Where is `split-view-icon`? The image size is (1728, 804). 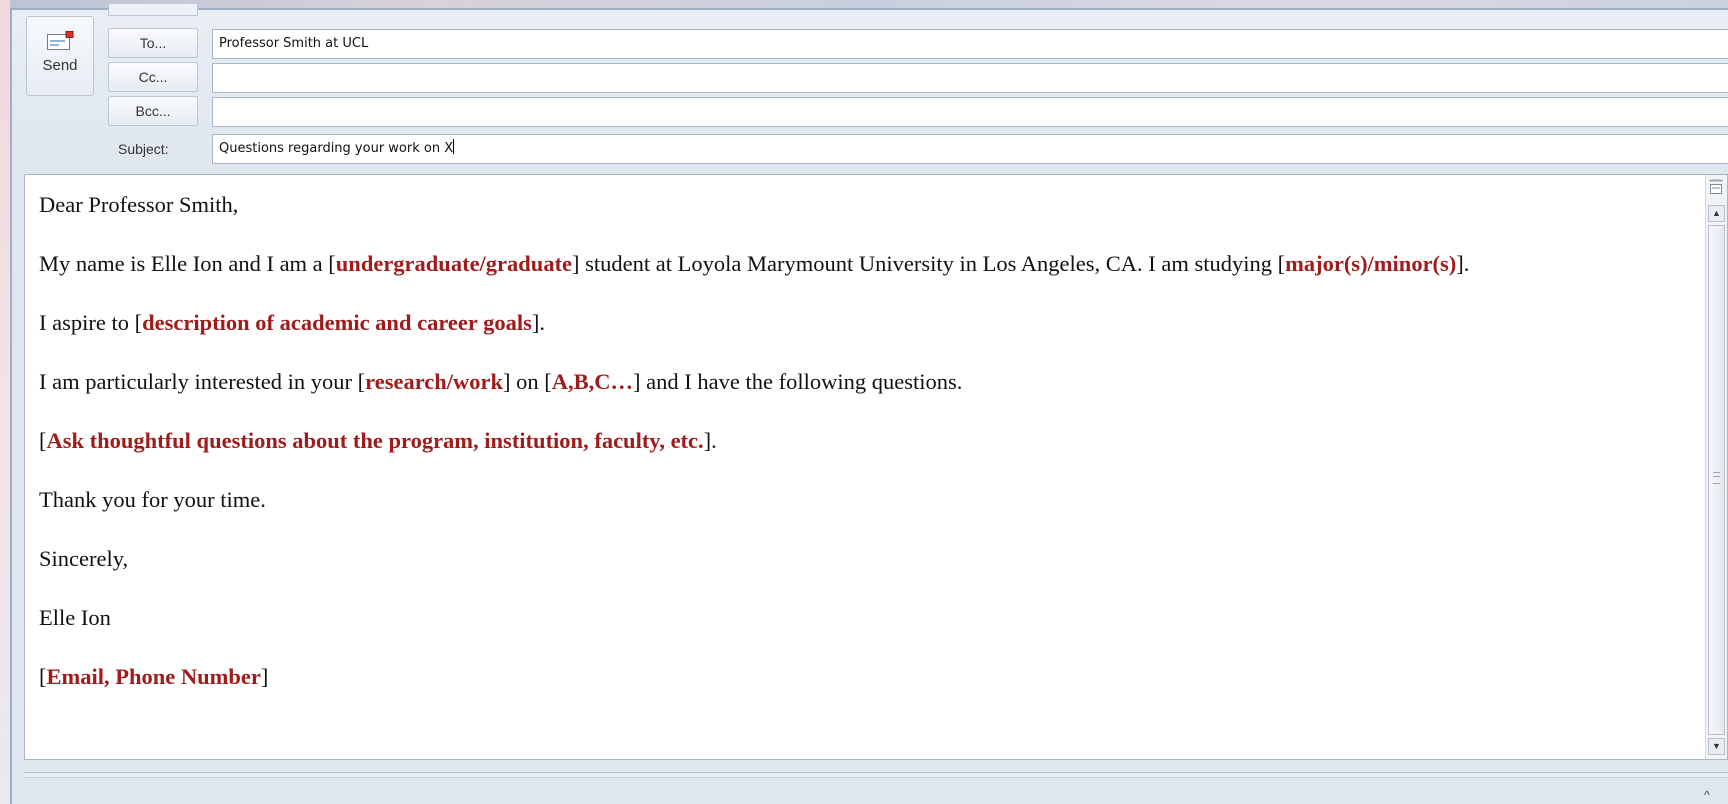 split-view-icon is located at coordinates (1716, 188).